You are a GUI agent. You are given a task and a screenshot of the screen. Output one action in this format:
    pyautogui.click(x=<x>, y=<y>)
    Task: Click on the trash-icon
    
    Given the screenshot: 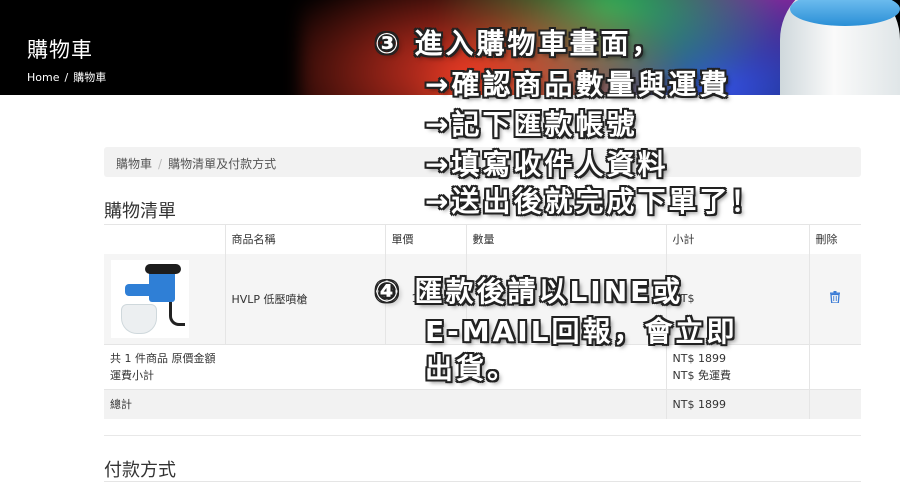 What is the action you would take?
    pyautogui.click(x=835, y=297)
    